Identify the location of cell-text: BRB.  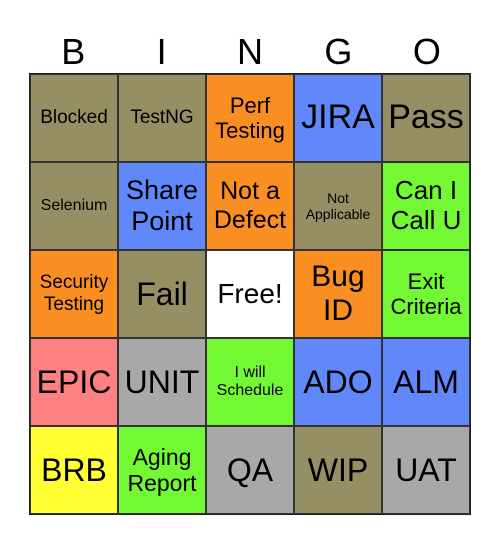
(74, 469).